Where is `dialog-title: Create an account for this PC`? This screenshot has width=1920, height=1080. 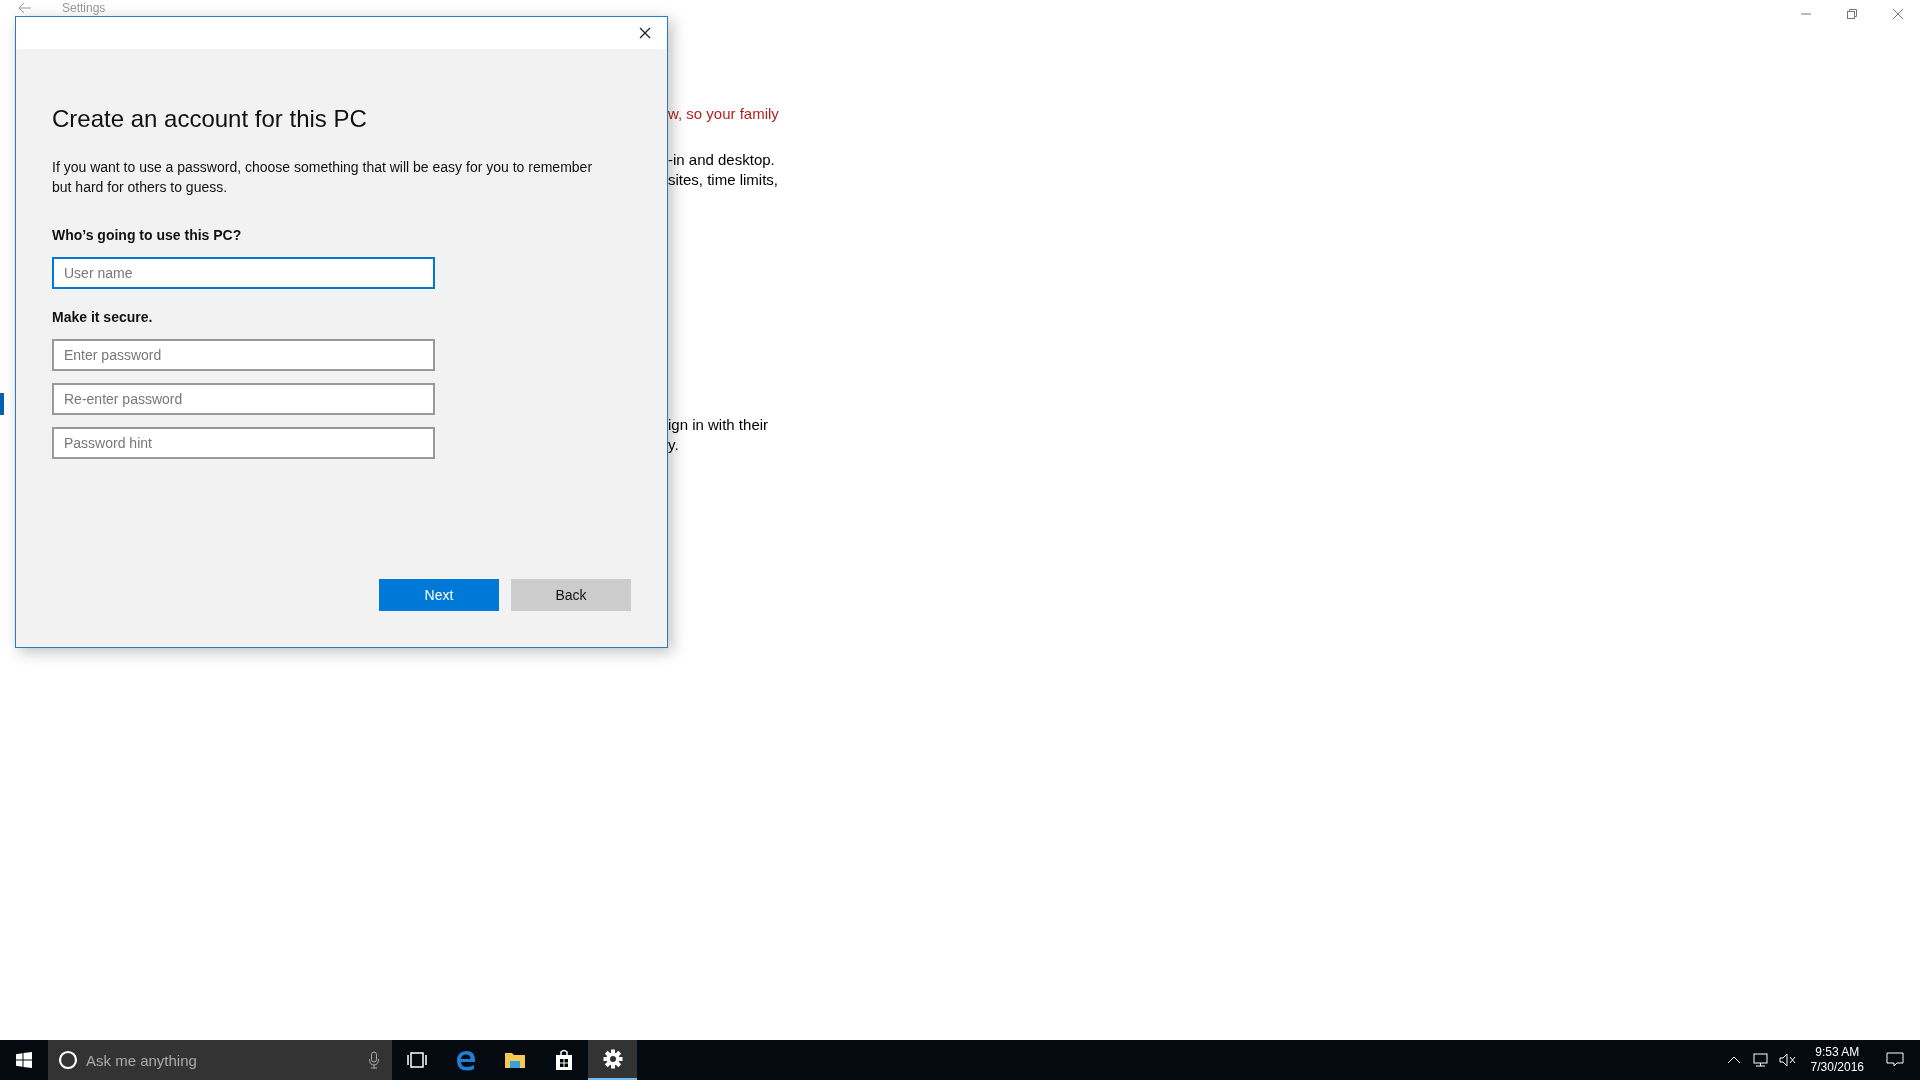 dialog-title: Create an account for this PC is located at coordinates (210, 119).